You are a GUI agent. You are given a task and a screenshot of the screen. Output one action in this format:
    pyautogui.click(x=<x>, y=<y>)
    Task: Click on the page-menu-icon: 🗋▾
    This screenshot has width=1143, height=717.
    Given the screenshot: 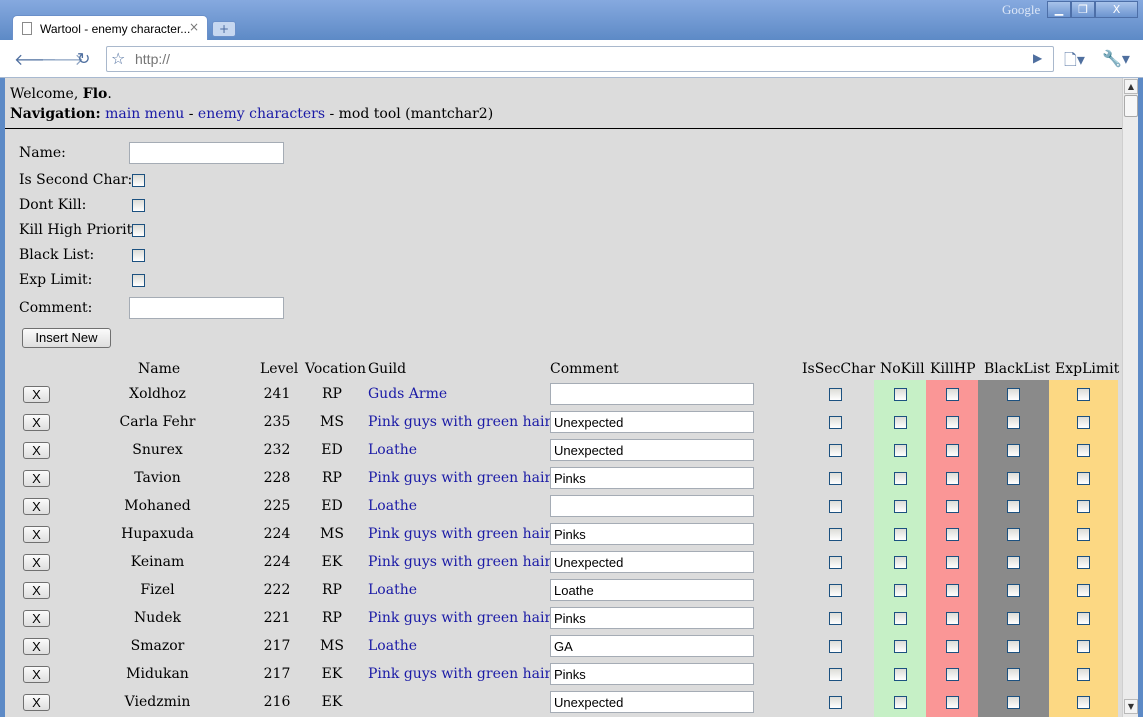 What is the action you would take?
    pyautogui.click(x=1074, y=62)
    